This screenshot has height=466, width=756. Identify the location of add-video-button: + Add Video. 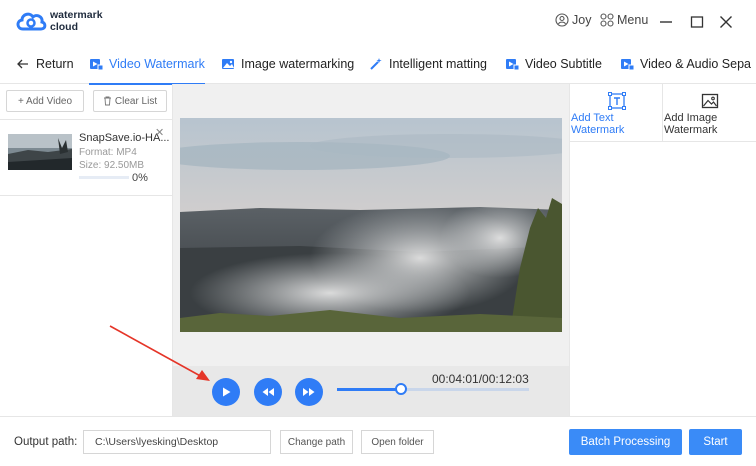
(45, 101).